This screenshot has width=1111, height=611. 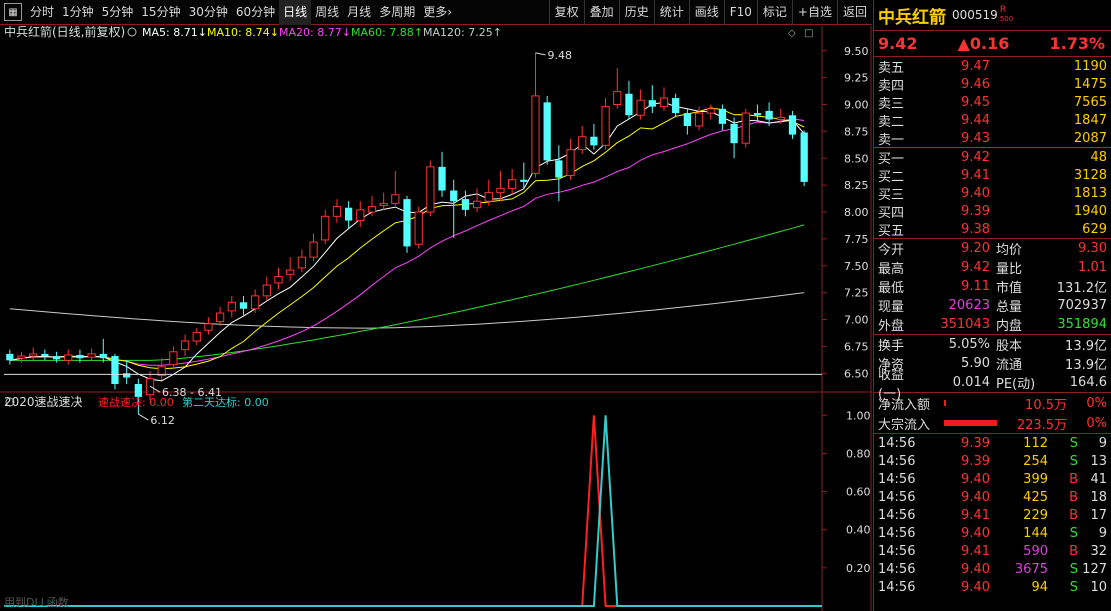 What do you see at coordinates (992, 443) in the screenshot?
I see `tick-row: 14:56 9.39 112 S 9` at bounding box center [992, 443].